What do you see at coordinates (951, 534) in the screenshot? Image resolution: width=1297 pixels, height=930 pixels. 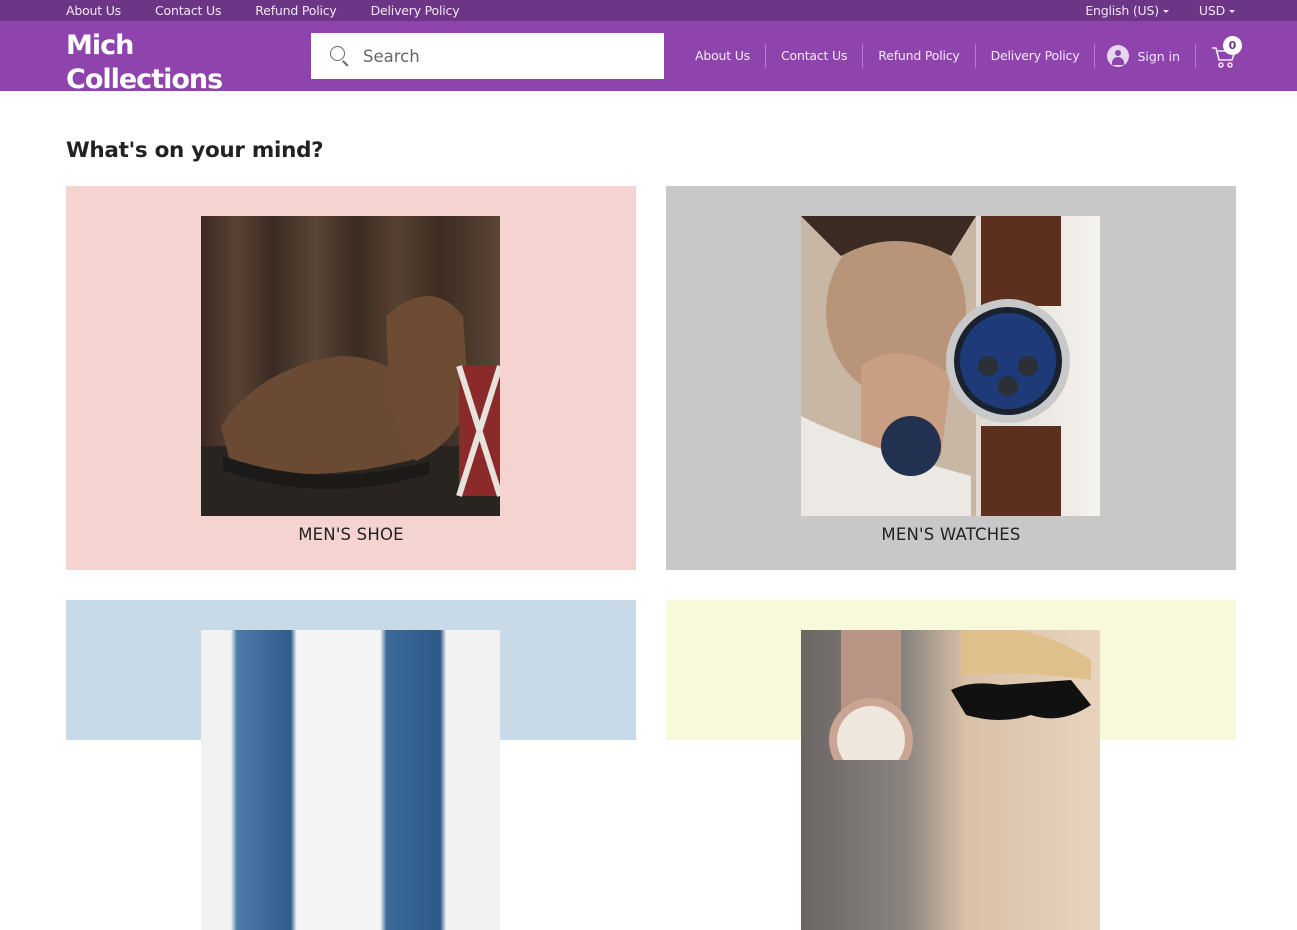 I see `category-label: MEN'S WATCHES` at bounding box center [951, 534].